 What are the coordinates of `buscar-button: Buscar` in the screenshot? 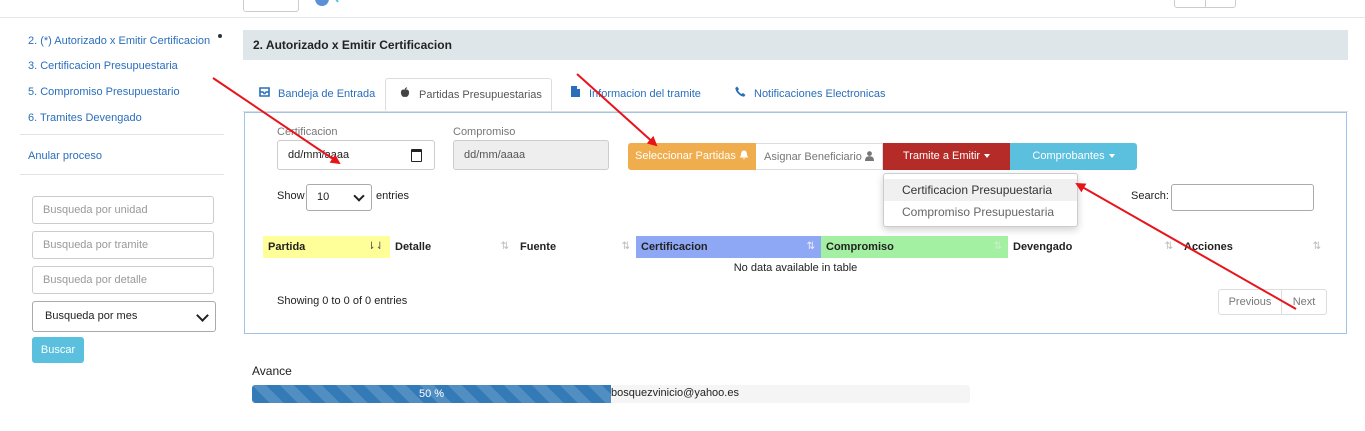 It's located at (58, 350).